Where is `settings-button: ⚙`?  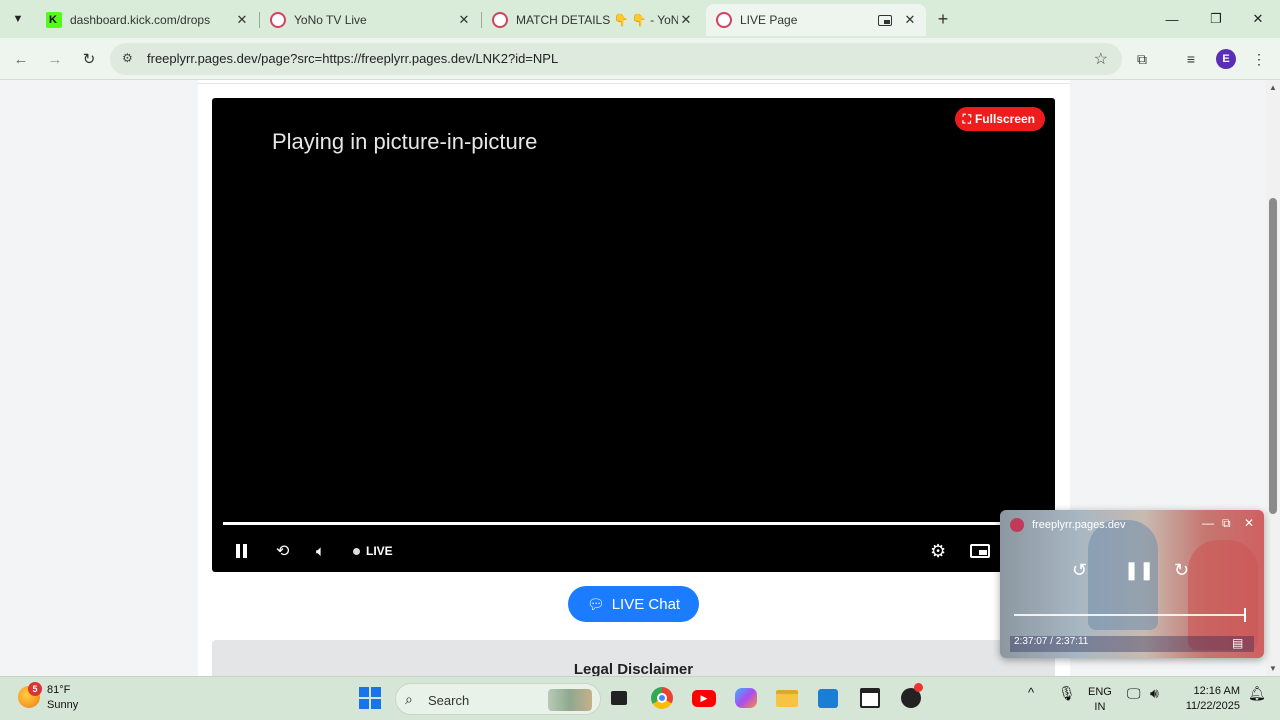 settings-button: ⚙ is located at coordinates (938, 551).